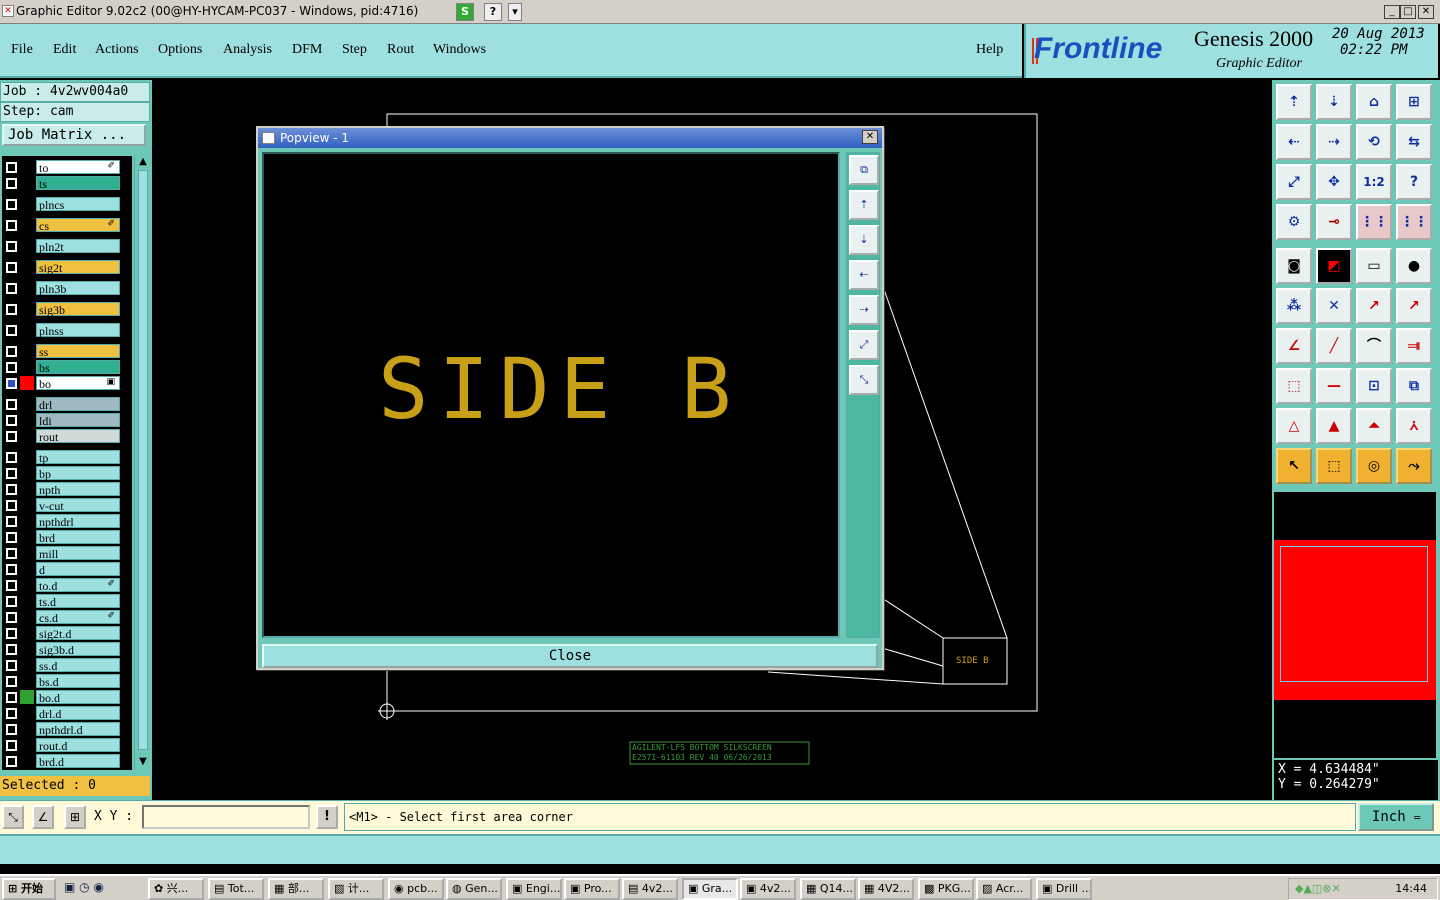  I want to click on layer-row-plncs: plncs, so click(62, 204).